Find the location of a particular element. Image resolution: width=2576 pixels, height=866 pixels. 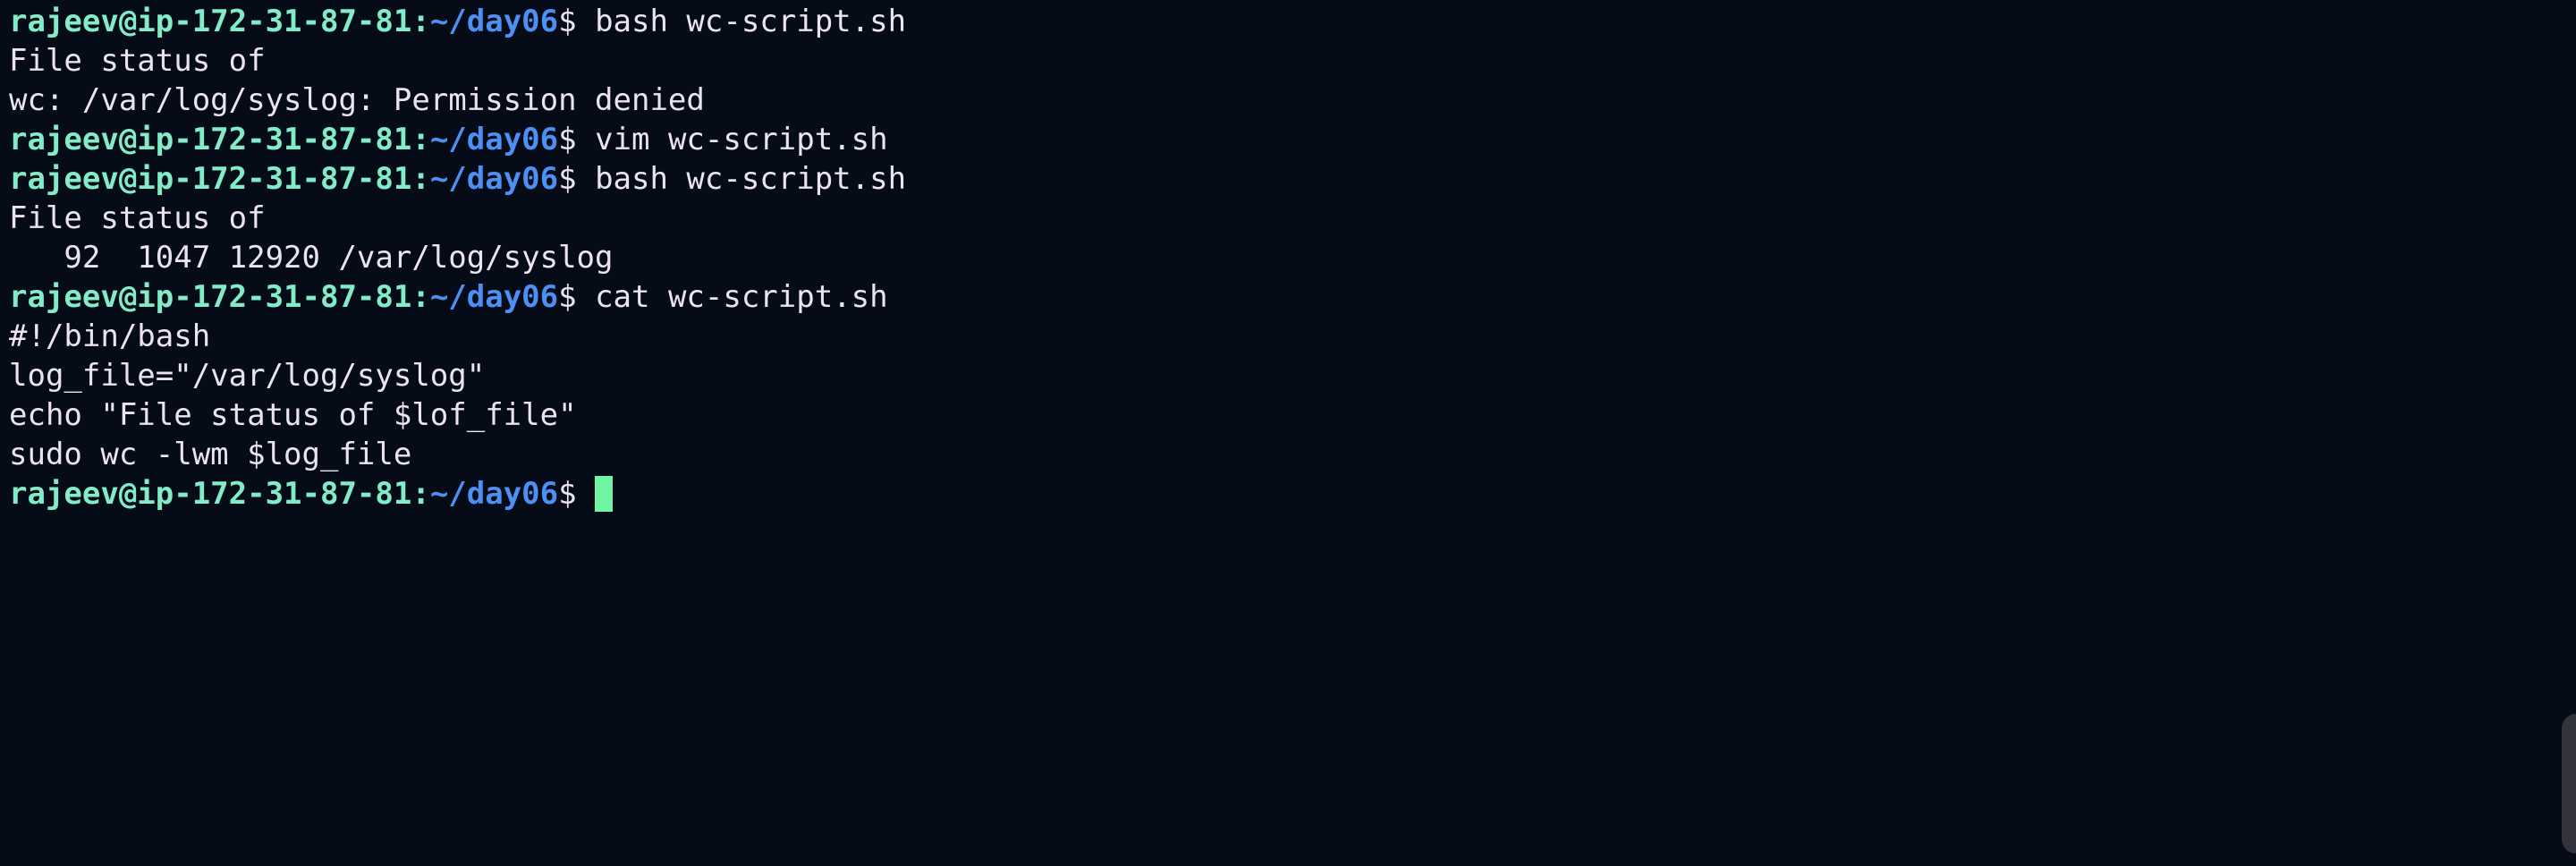

output-text: sudo wc -lwm $log_file is located at coordinates (210, 454).